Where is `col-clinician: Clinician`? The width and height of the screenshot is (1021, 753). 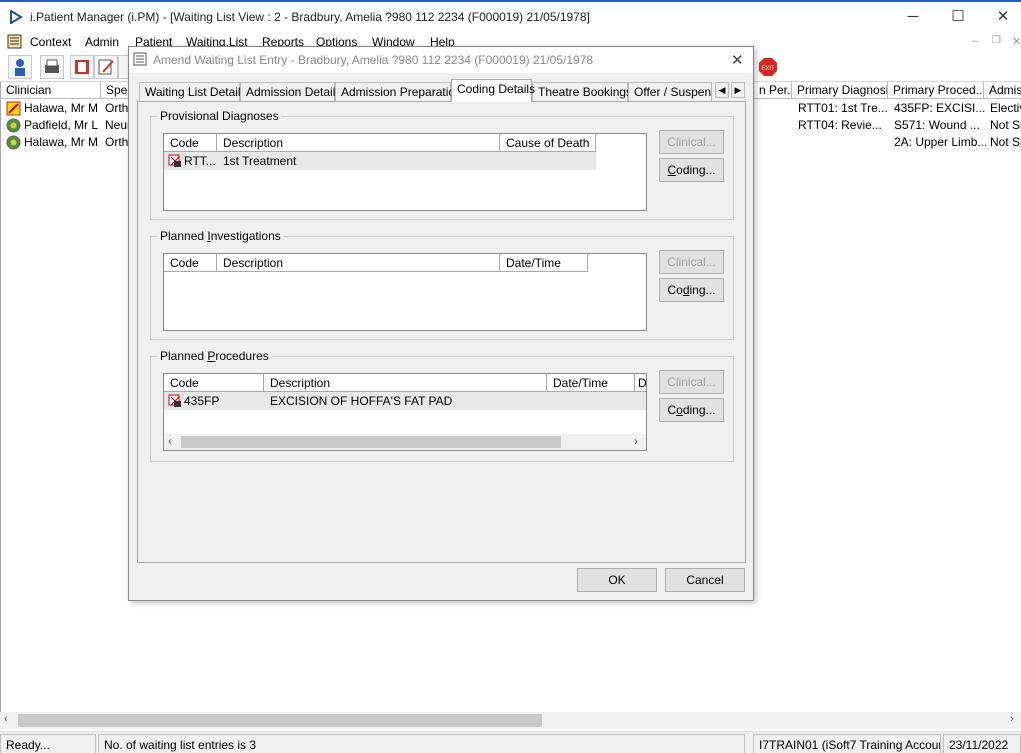
col-clinician: Clinician is located at coordinates (51, 90).